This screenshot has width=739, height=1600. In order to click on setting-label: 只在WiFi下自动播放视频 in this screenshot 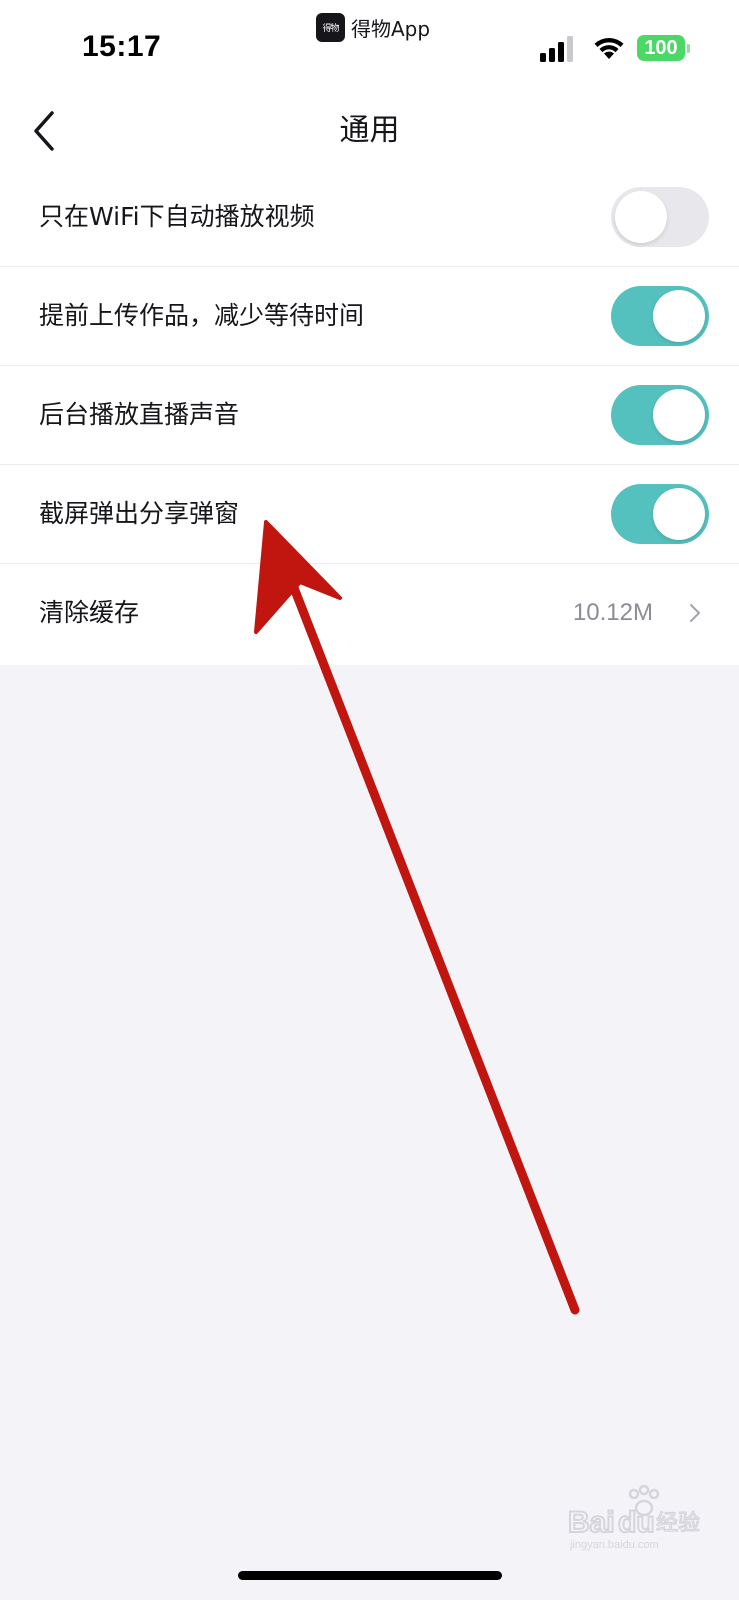, I will do `click(177, 216)`.